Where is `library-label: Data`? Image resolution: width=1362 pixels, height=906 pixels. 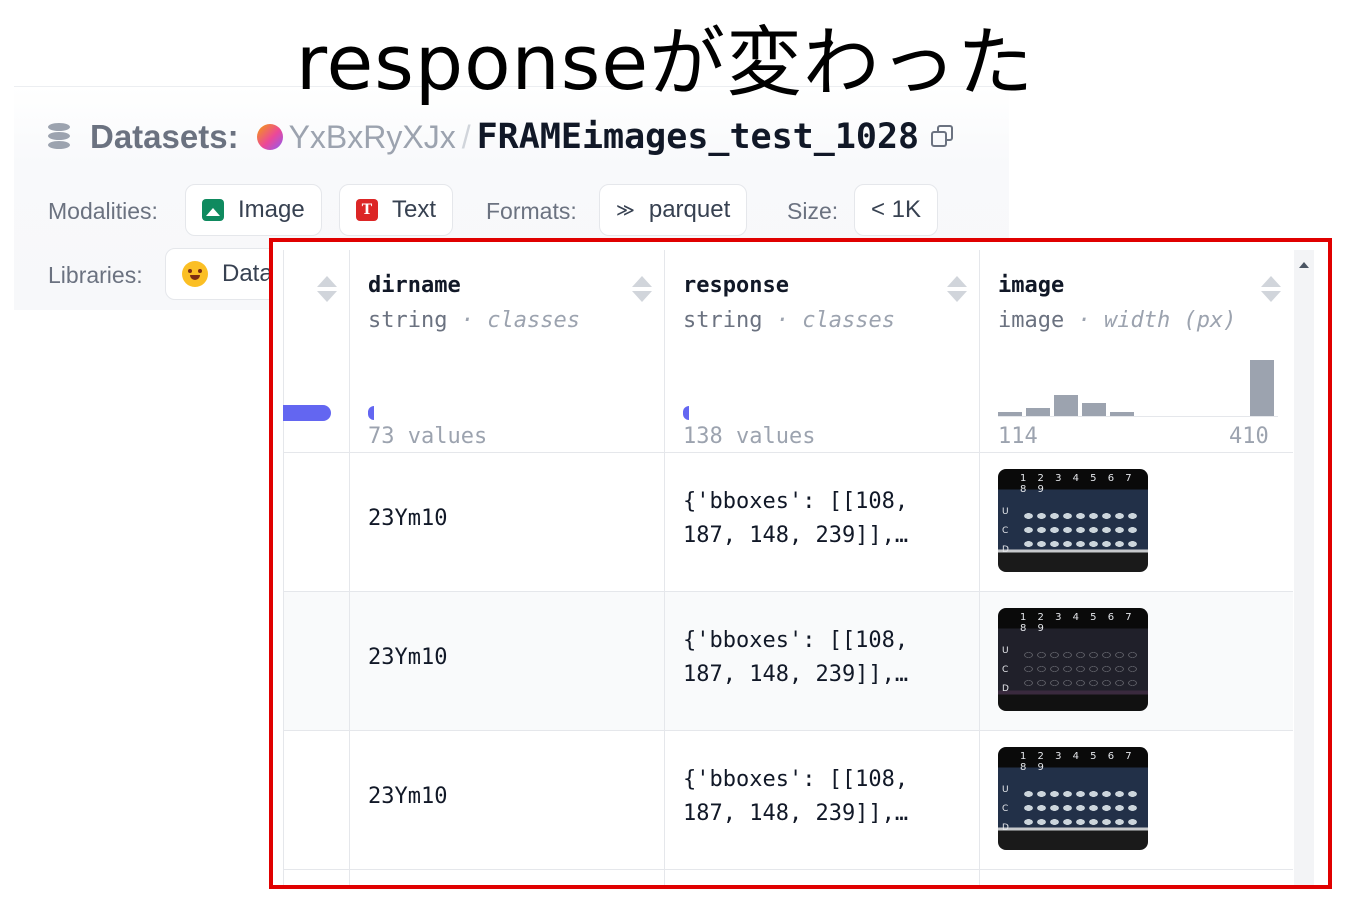 library-label: Data is located at coordinates (247, 273).